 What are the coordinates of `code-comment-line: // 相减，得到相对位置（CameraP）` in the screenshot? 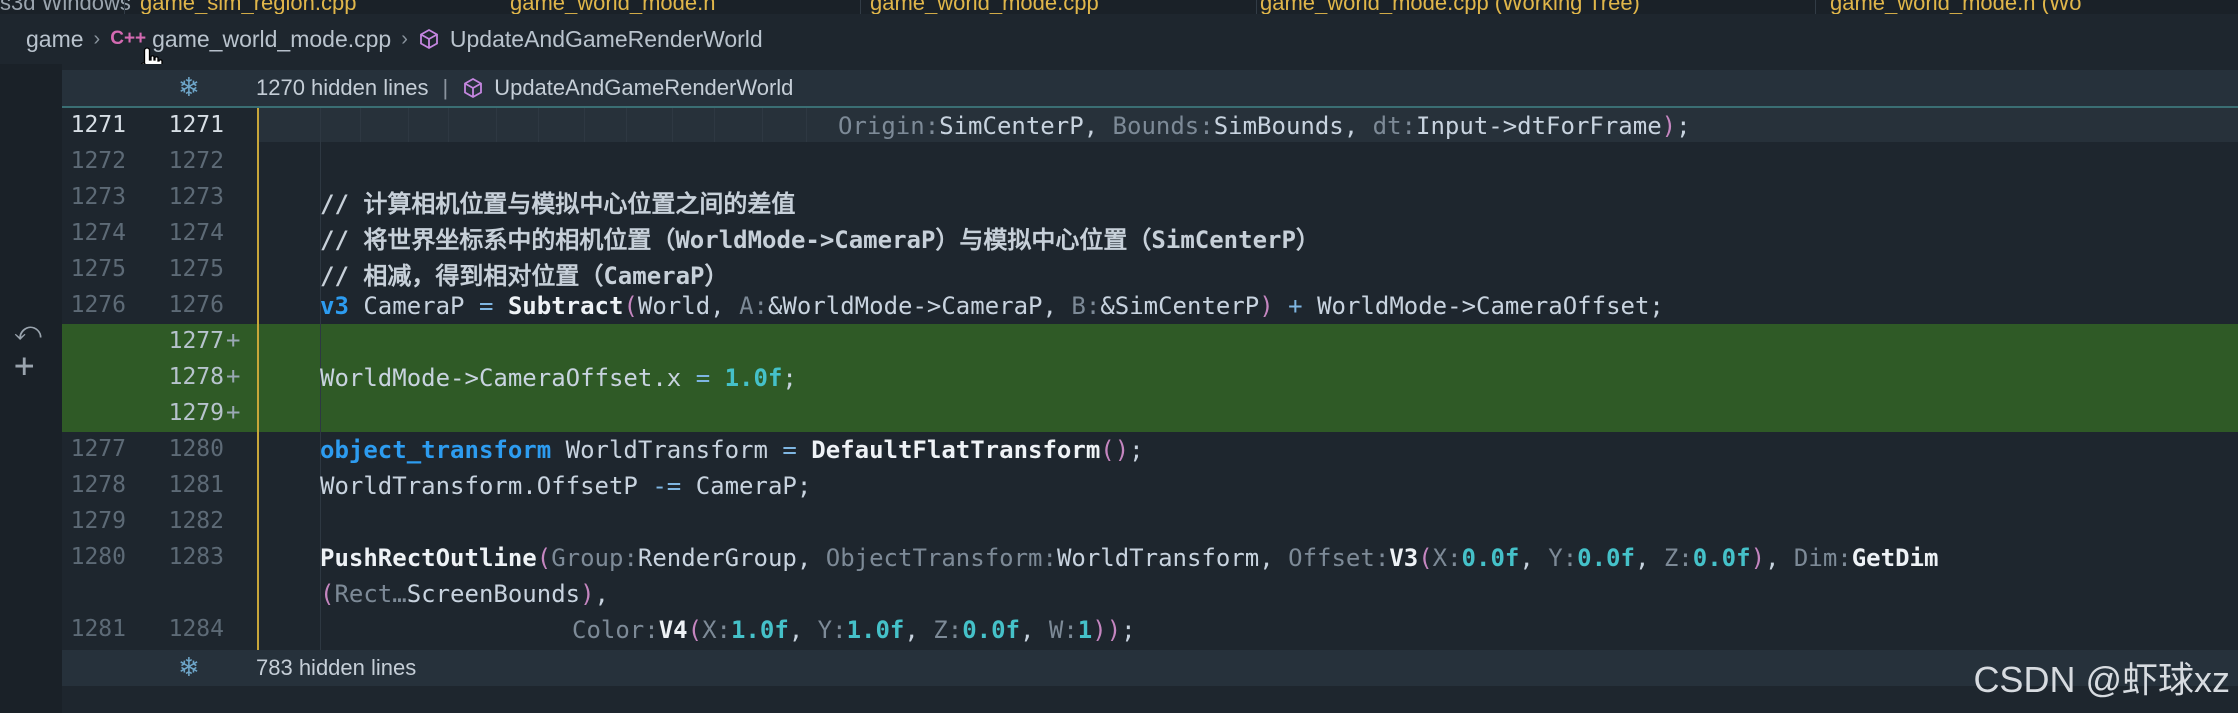 It's located at (524, 276).